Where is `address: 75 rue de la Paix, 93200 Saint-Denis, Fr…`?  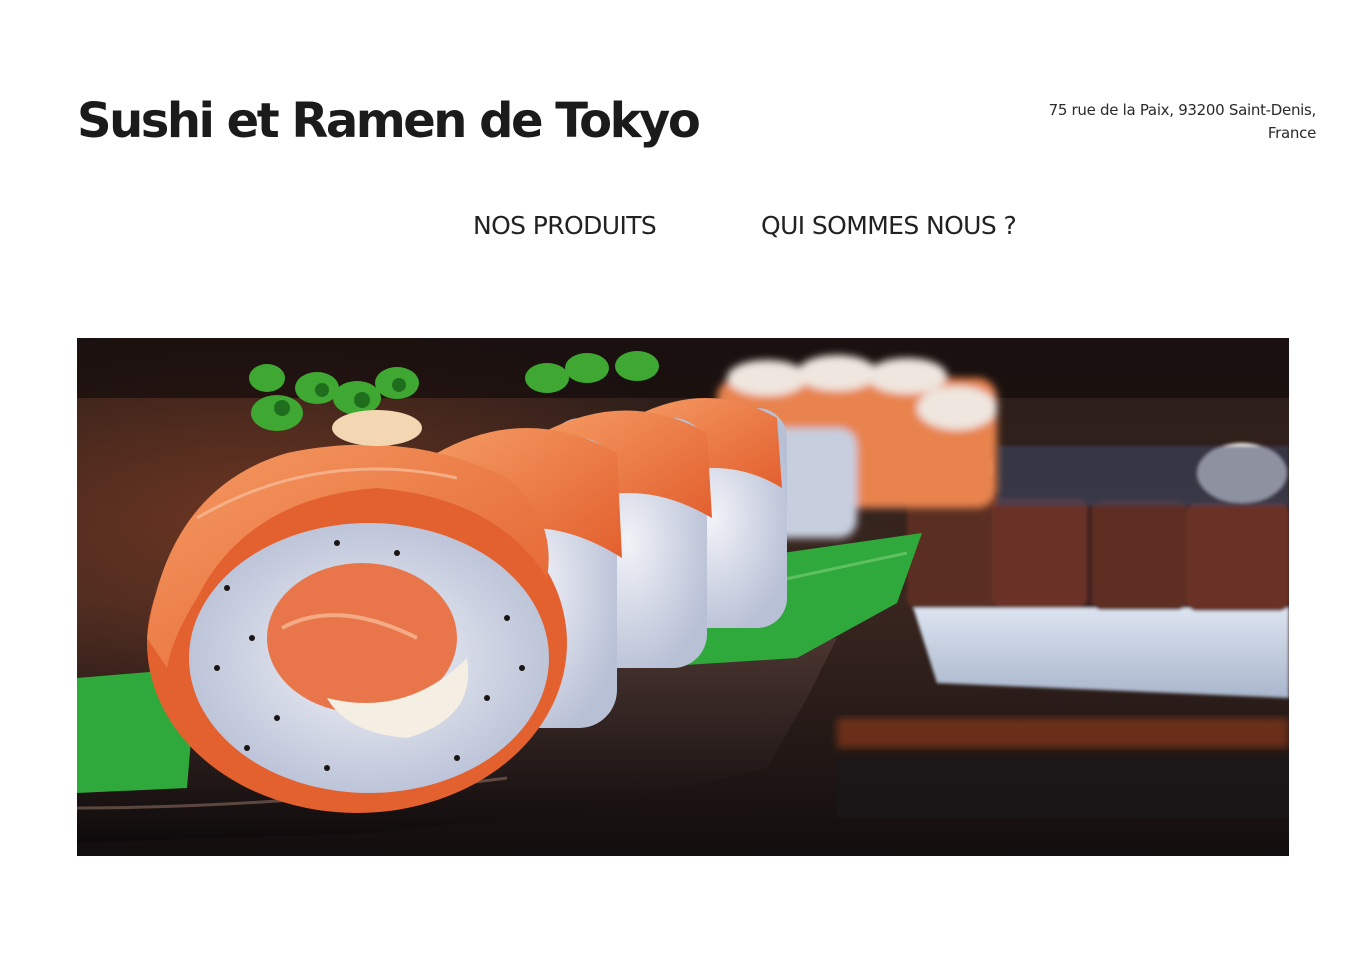 address: 75 rue de la Paix, 93200 Saint-Denis, Fr… is located at coordinates (1156, 122).